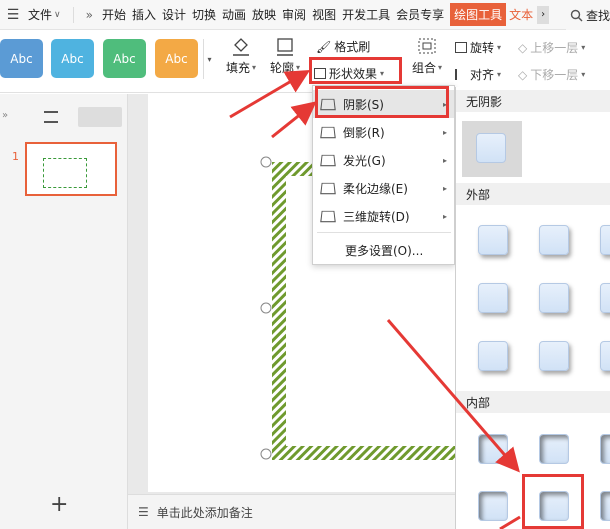  What do you see at coordinates (533, 194) in the screenshot?
I see `section-outer: 外部` at bounding box center [533, 194].